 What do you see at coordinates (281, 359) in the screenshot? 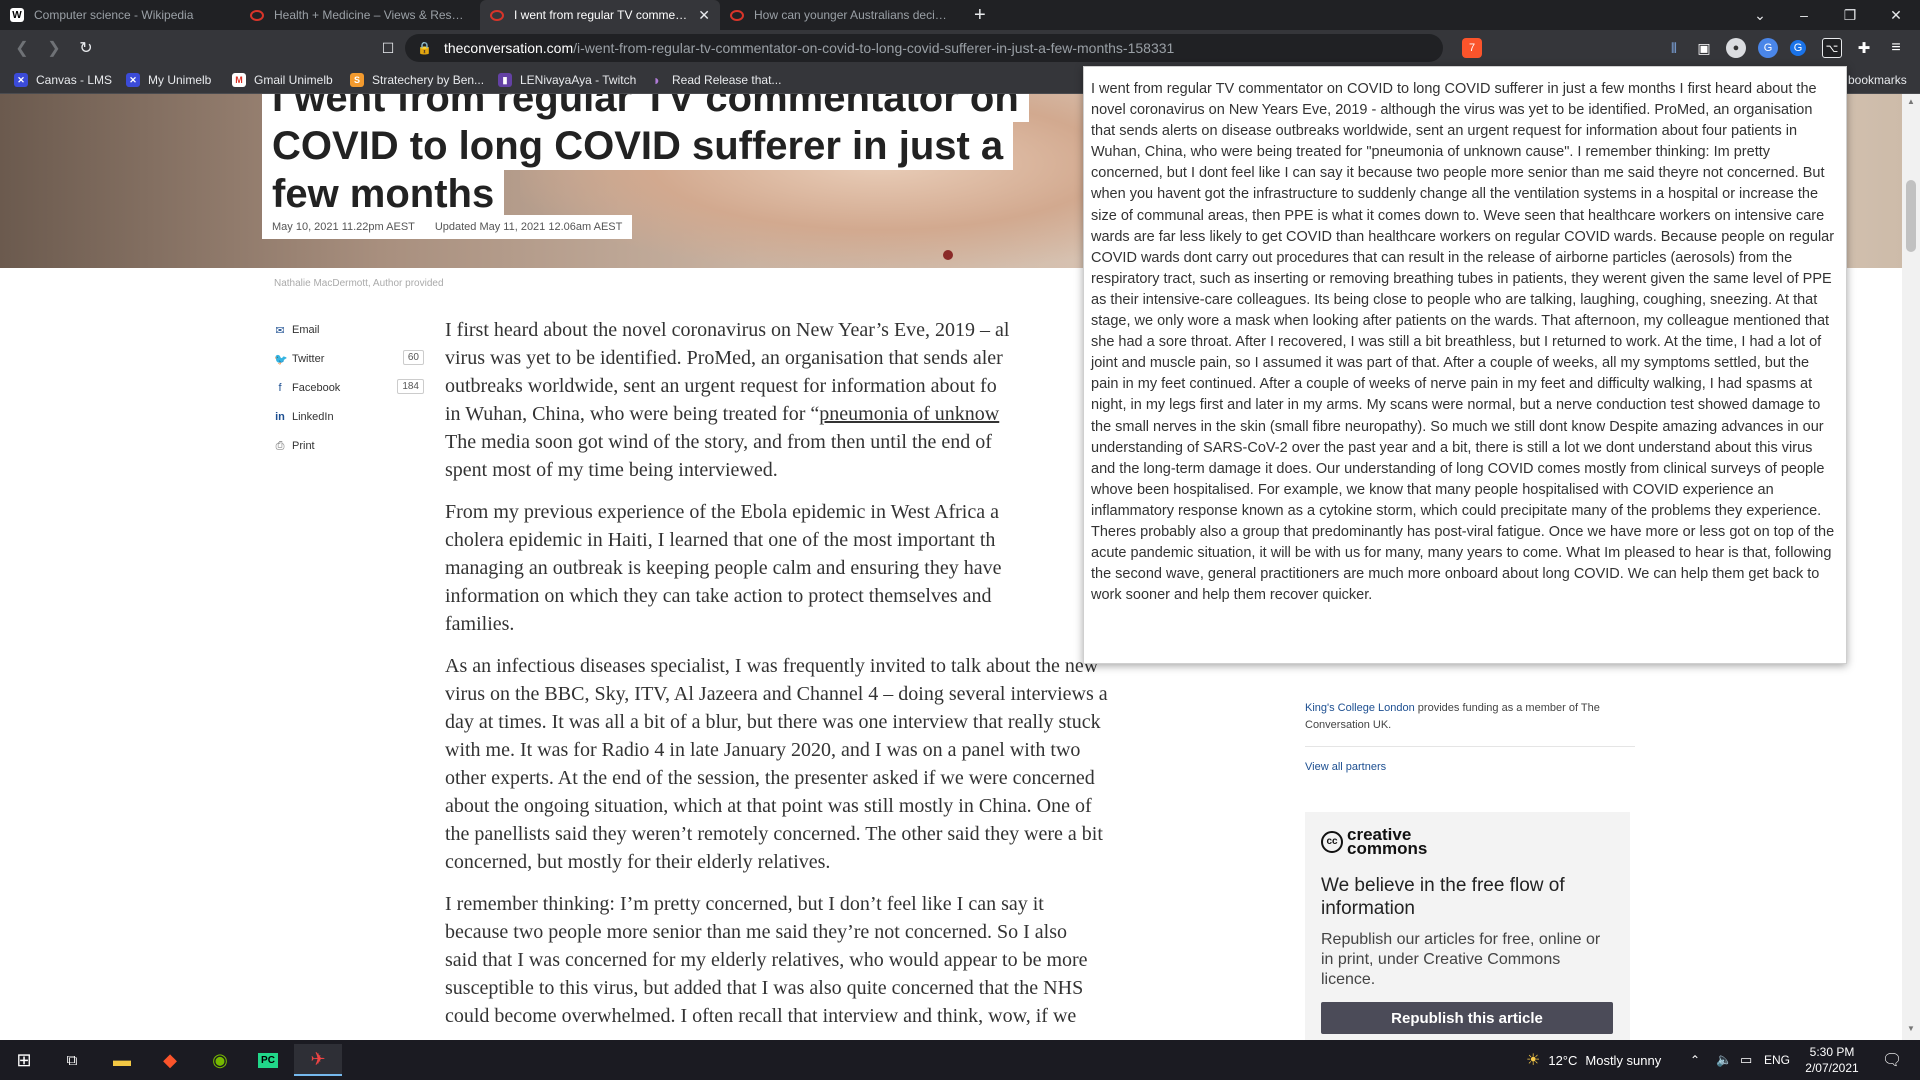
I see `twitter-icon: 🐦` at bounding box center [281, 359].